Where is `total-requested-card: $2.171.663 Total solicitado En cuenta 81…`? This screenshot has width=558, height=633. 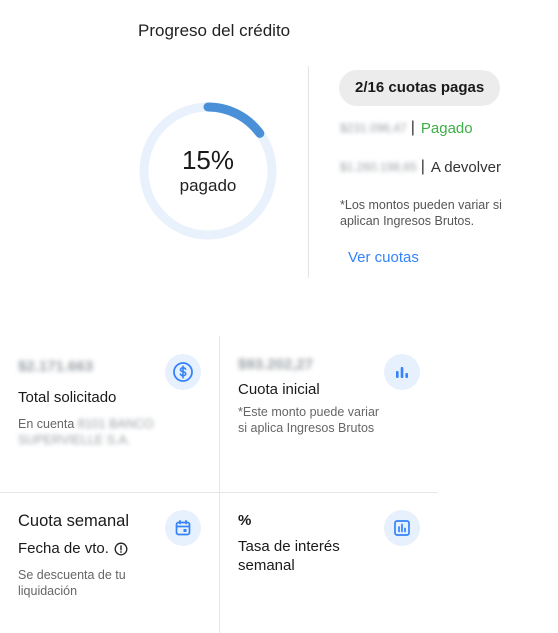 total-requested-card: $2.171.663 Total solicitado En cuenta 81… is located at coordinates (109, 414).